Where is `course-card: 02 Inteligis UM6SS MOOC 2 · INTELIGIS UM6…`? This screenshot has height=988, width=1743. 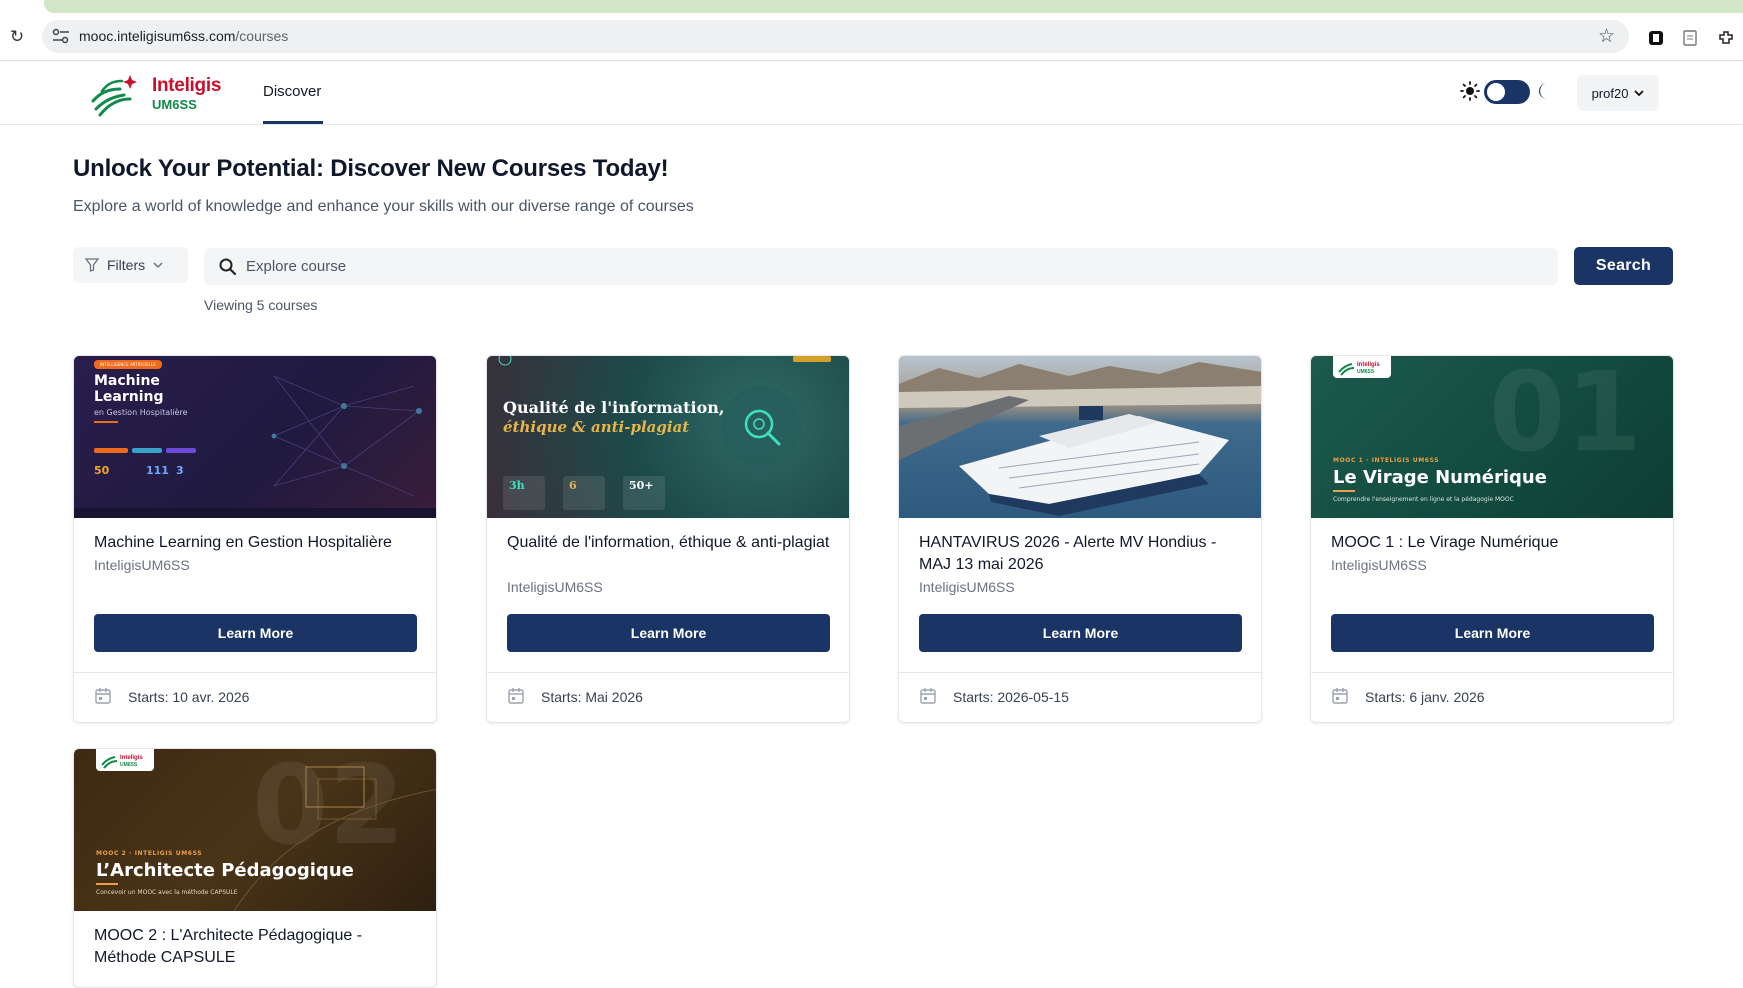
course-card: 02 Inteligis UM6SS MOOC 2 · INTELIGIS UM6… is located at coordinates (255, 868).